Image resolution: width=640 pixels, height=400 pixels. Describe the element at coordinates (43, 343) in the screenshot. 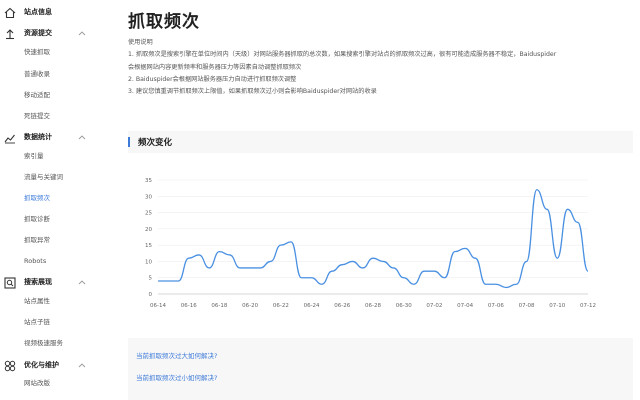

I see `sidebar-item-video-service: 视频极速服务` at that location.